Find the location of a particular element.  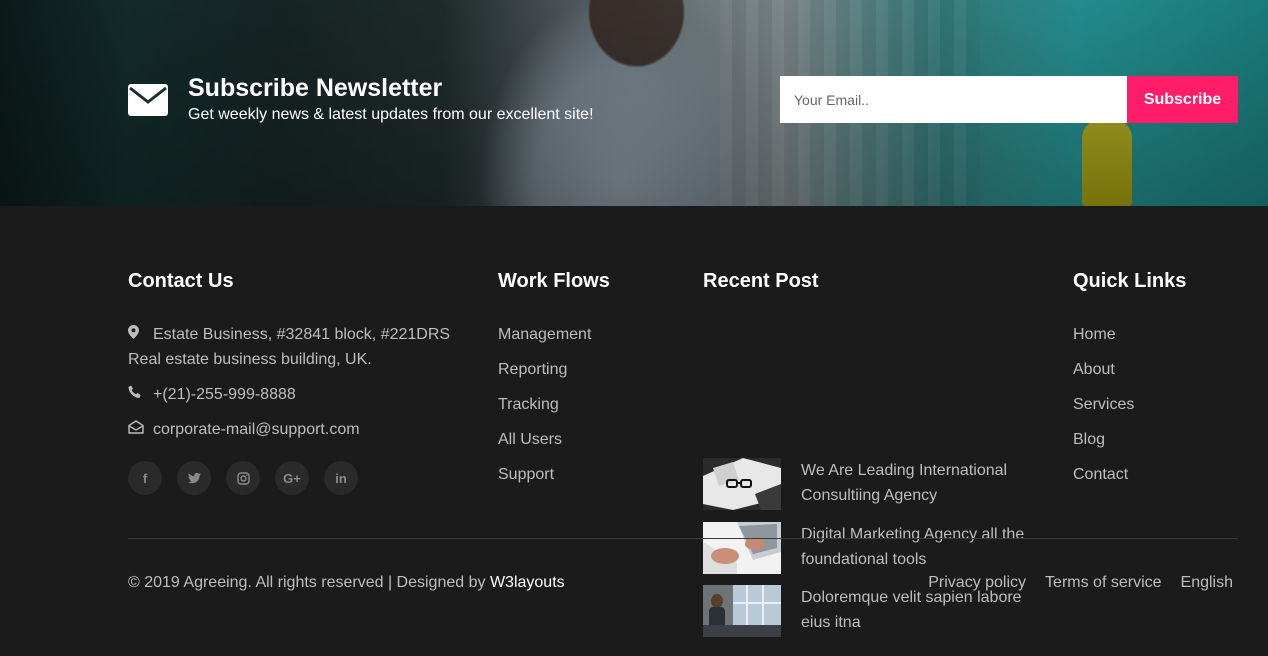

envelope-icon is located at coordinates (148, 100).